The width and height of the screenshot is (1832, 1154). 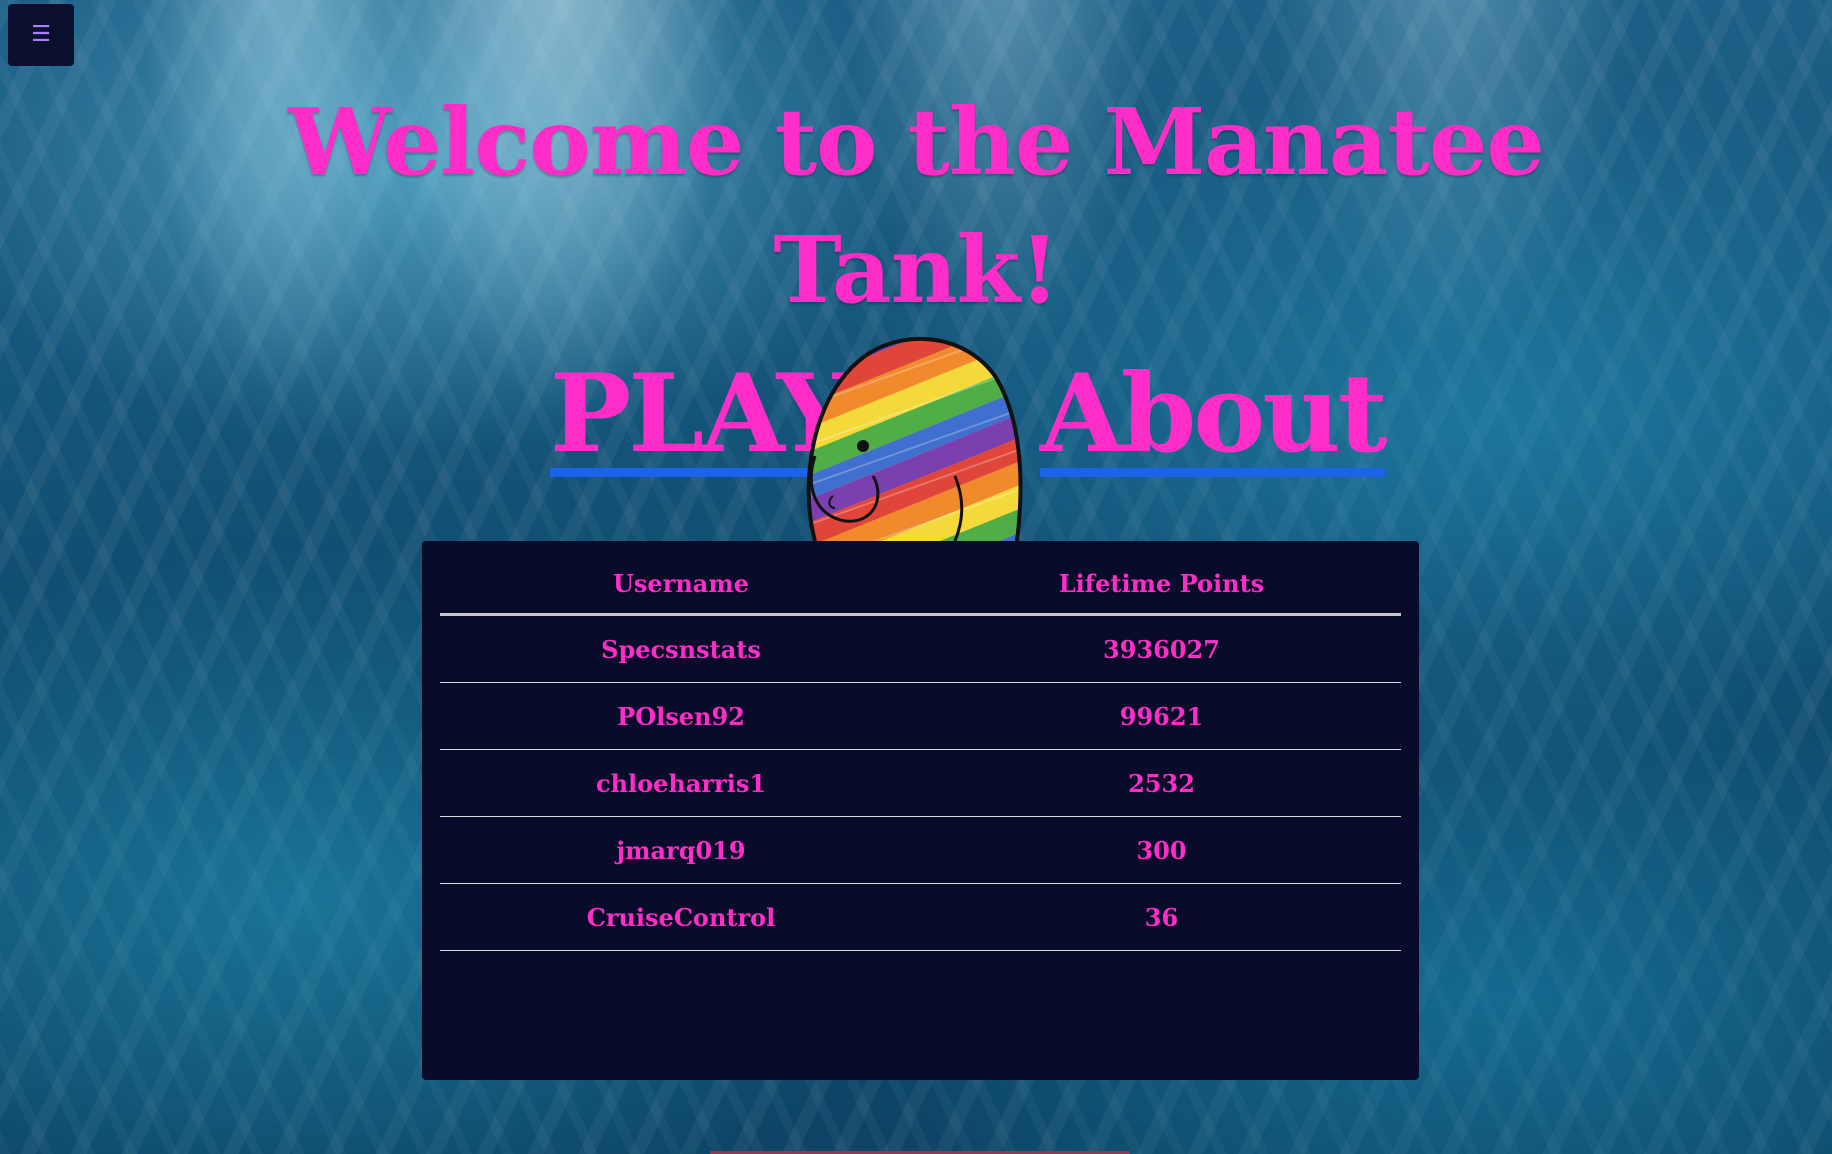 I want to click on table-header-row: Username Lifetime Points, so click(x=920, y=584).